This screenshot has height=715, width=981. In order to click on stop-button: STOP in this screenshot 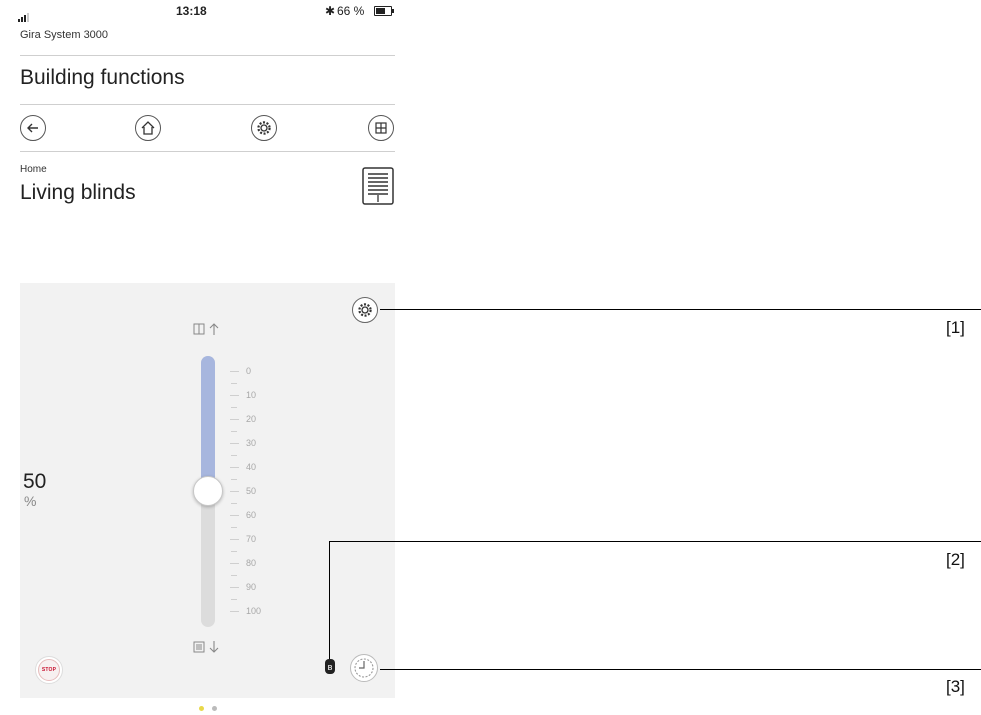, I will do `click(49, 670)`.